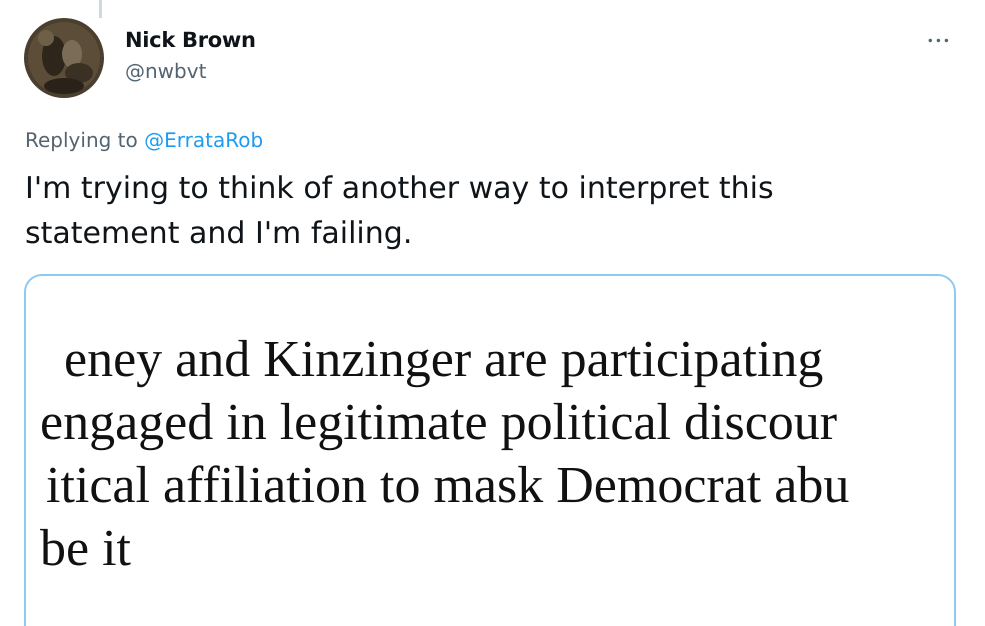  What do you see at coordinates (525, 40) in the screenshot?
I see `author-name: Nick Brown` at bounding box center [525, 40].